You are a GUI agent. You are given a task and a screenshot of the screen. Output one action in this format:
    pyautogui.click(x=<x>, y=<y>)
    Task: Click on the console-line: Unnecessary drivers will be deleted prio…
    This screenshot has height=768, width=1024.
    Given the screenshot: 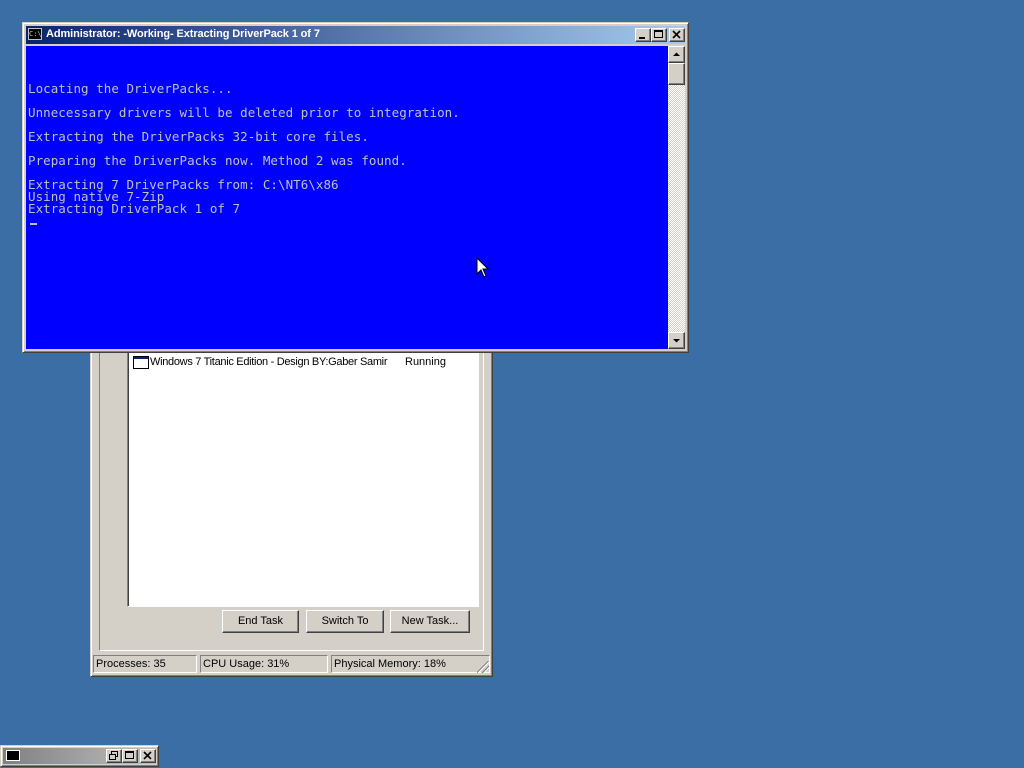 What is the action you would take?
    pyautogui.click(x=244, y=112)
    